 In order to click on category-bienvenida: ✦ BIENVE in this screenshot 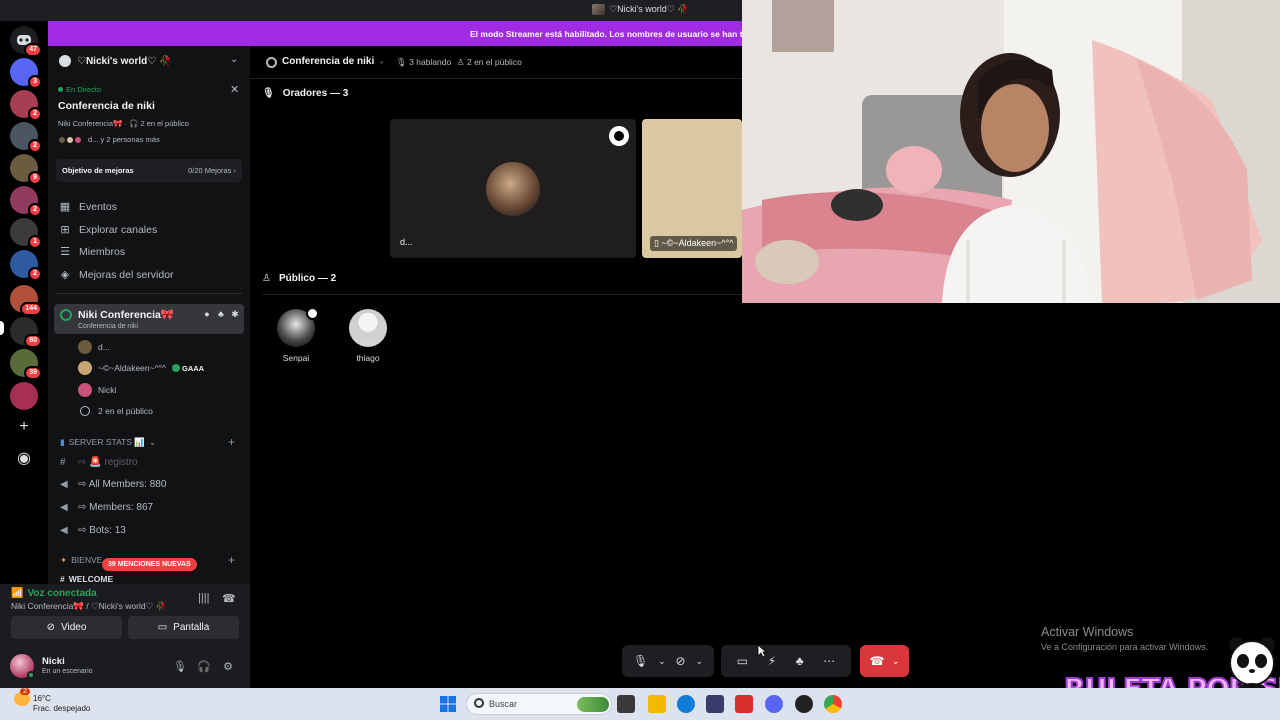, I will do `click(81, 560)`.